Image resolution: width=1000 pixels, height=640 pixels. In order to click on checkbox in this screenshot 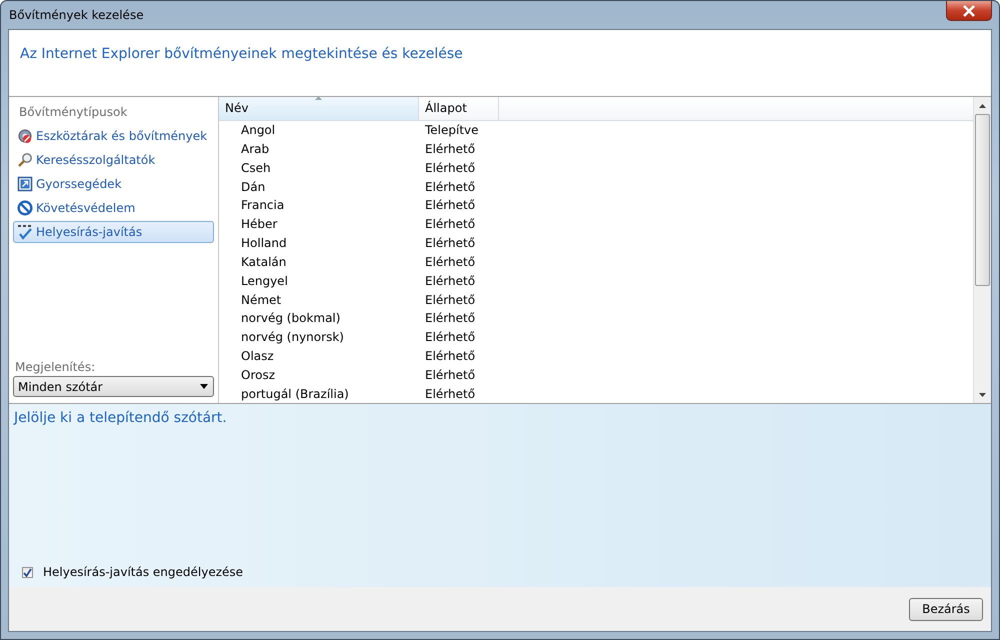, I will do `click(27, 572)`.